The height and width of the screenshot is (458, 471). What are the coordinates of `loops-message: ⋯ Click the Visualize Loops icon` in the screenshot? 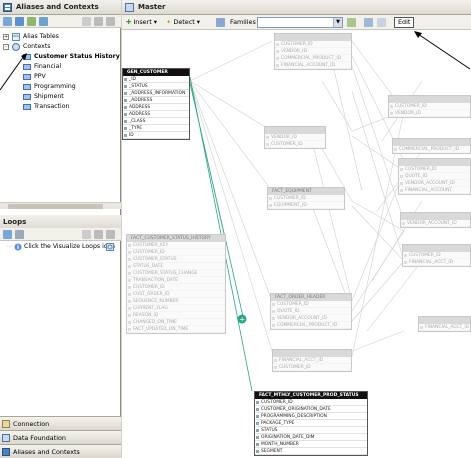 It's located at (60, 247).